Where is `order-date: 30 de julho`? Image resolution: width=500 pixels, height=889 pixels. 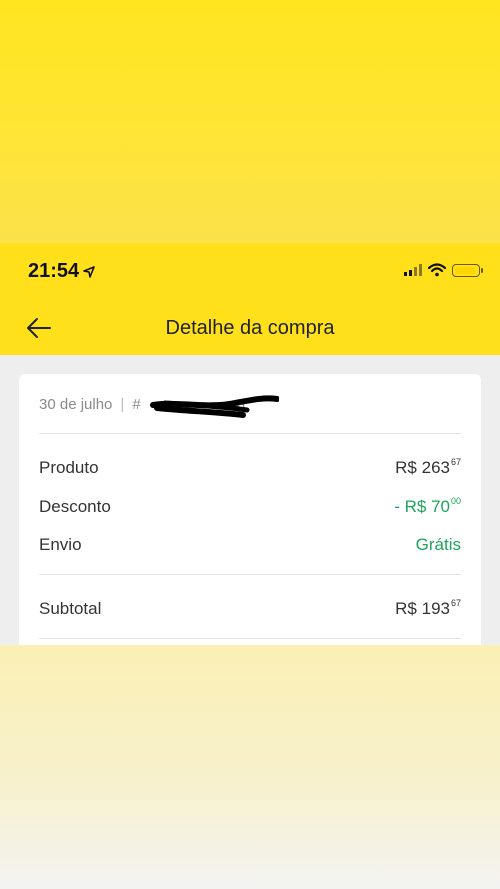
order-date: 30 de julho is located at coordinates (76, 404).